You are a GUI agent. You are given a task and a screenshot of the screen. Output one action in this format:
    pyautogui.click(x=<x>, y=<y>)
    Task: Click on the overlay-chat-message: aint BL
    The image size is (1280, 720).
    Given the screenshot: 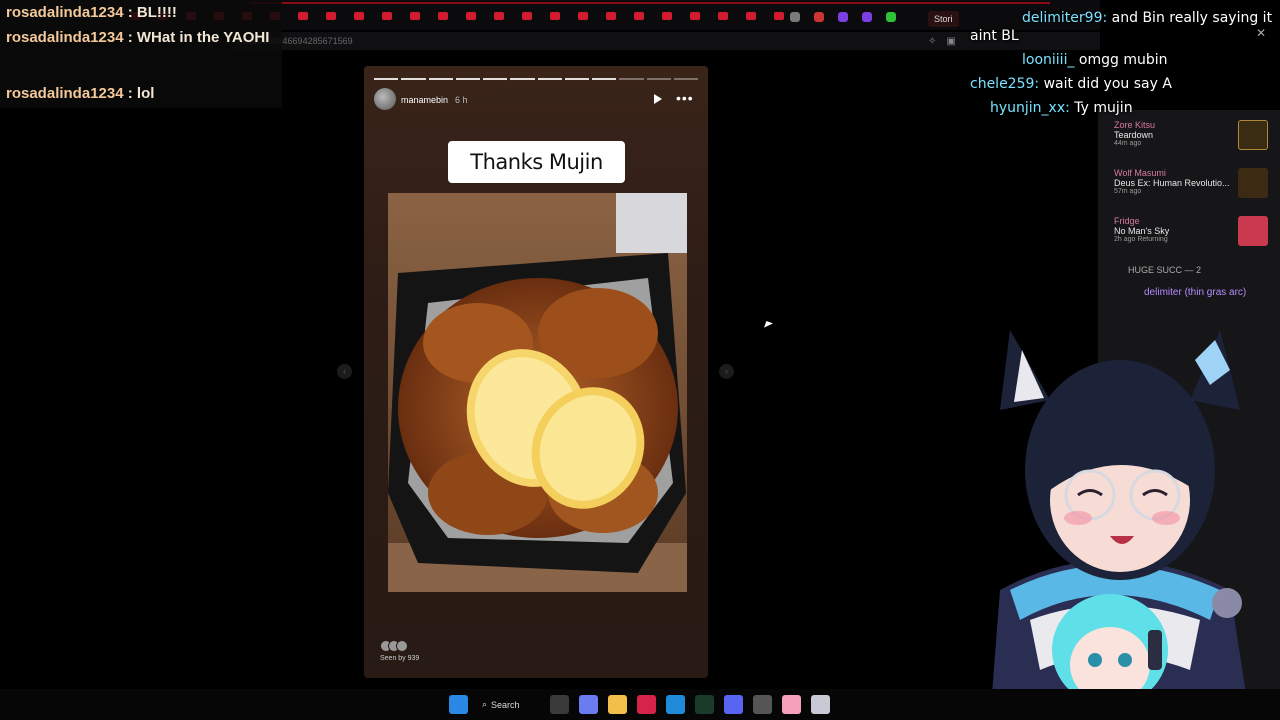 What is the action you would take?
    pyautogui.click(x=994, y=36)
    